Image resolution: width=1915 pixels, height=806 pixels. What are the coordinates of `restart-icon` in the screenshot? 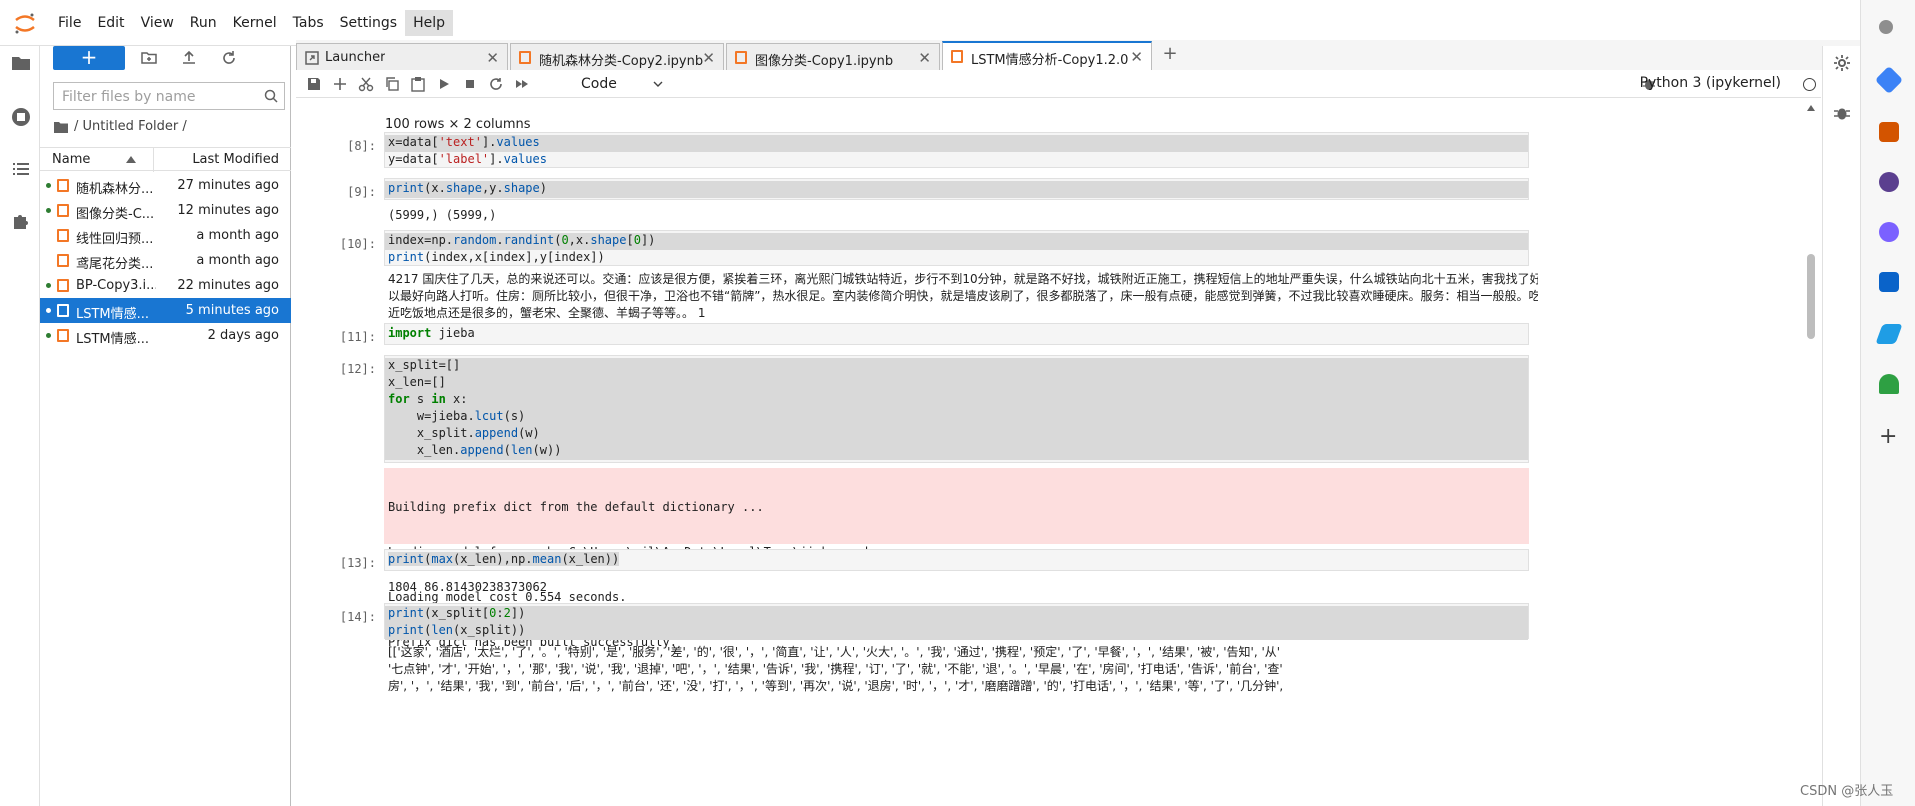 It's located at (496, 84).